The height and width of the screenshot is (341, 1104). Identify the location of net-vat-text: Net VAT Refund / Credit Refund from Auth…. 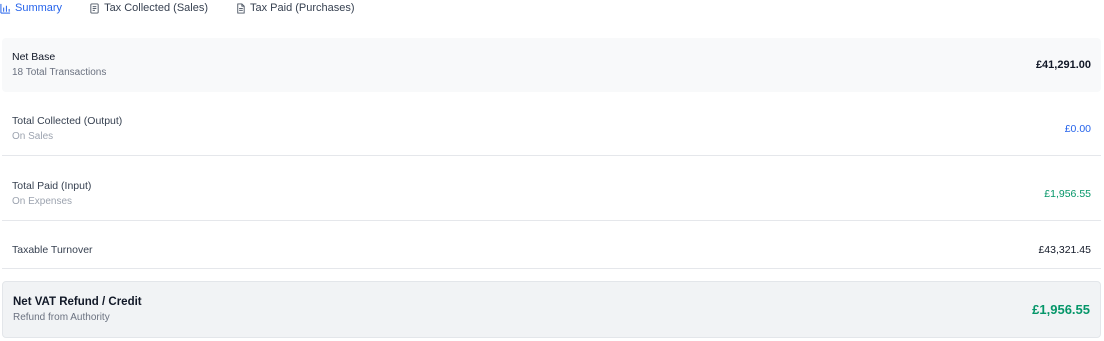
(77, 310).